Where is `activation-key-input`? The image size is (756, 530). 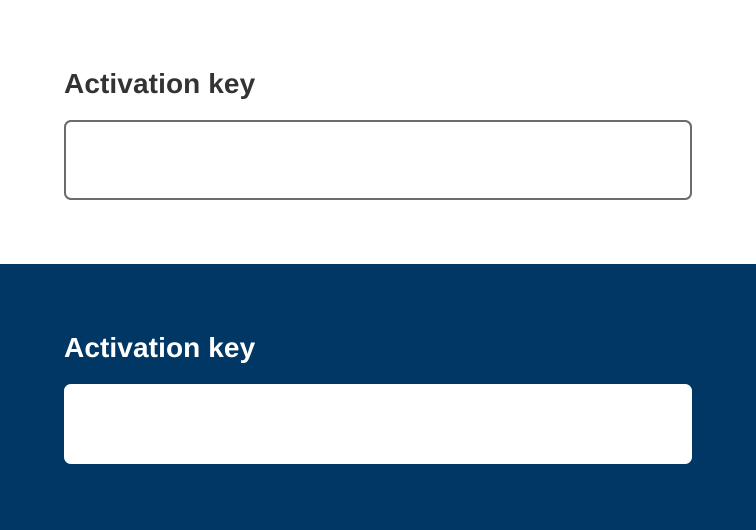
activation-key-input is located at coordinates (378, 160).